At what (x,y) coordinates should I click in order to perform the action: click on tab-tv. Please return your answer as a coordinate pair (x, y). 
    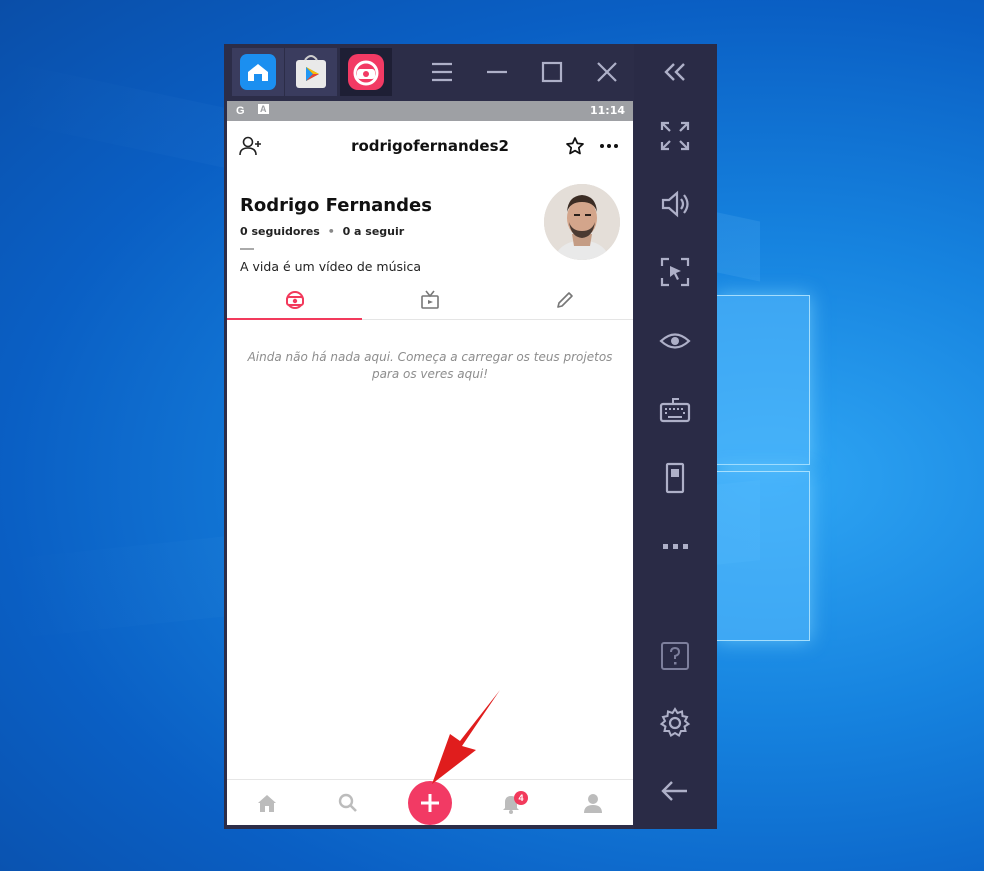
    Looking at the image, I should click on (429, 300).